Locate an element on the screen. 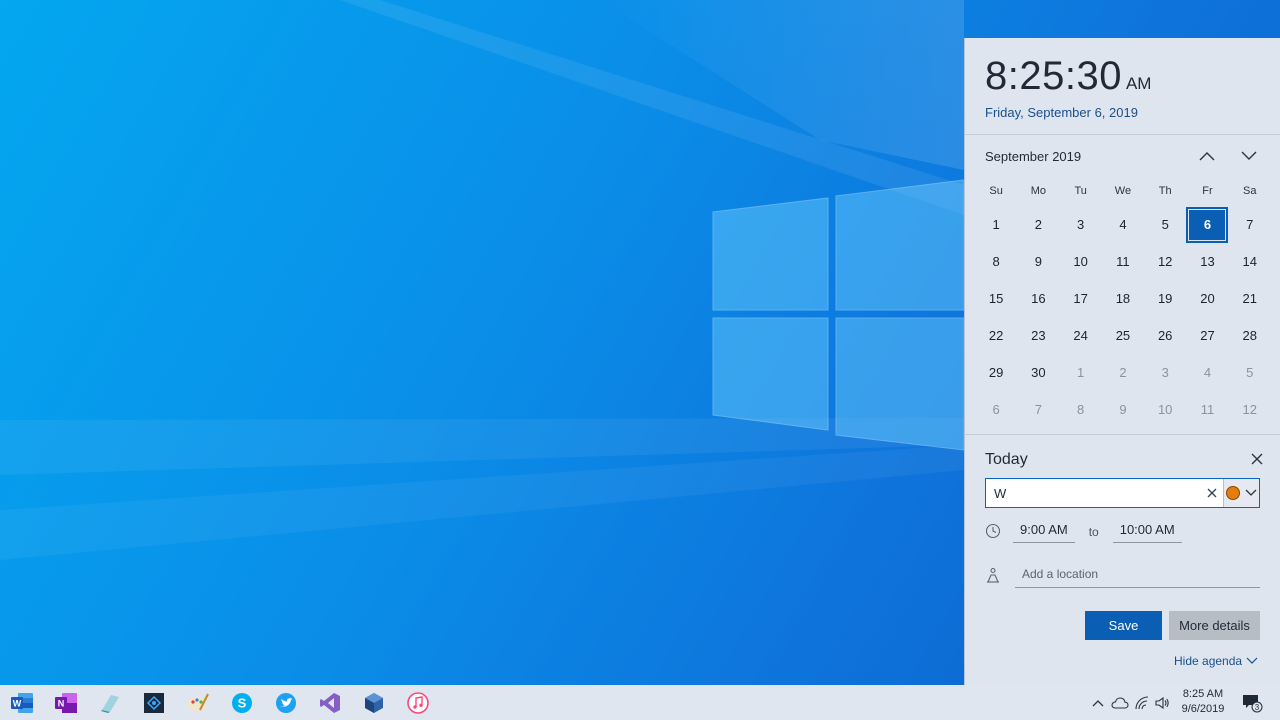 This screenshot has height=720, width=1280. calendar-day: 4 is located at coordinates (1123, 224).